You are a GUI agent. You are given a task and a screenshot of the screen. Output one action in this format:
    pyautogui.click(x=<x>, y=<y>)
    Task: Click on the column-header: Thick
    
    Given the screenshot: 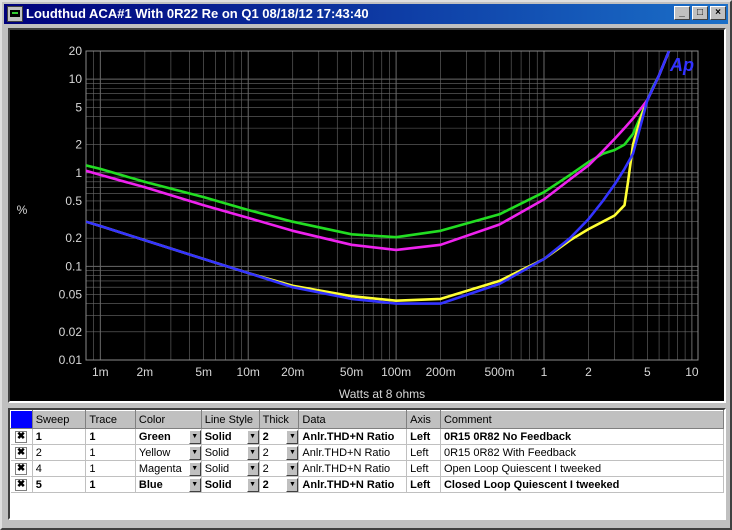 What is the action you would take?
    pyautogui.click(x=279, y=419)
    